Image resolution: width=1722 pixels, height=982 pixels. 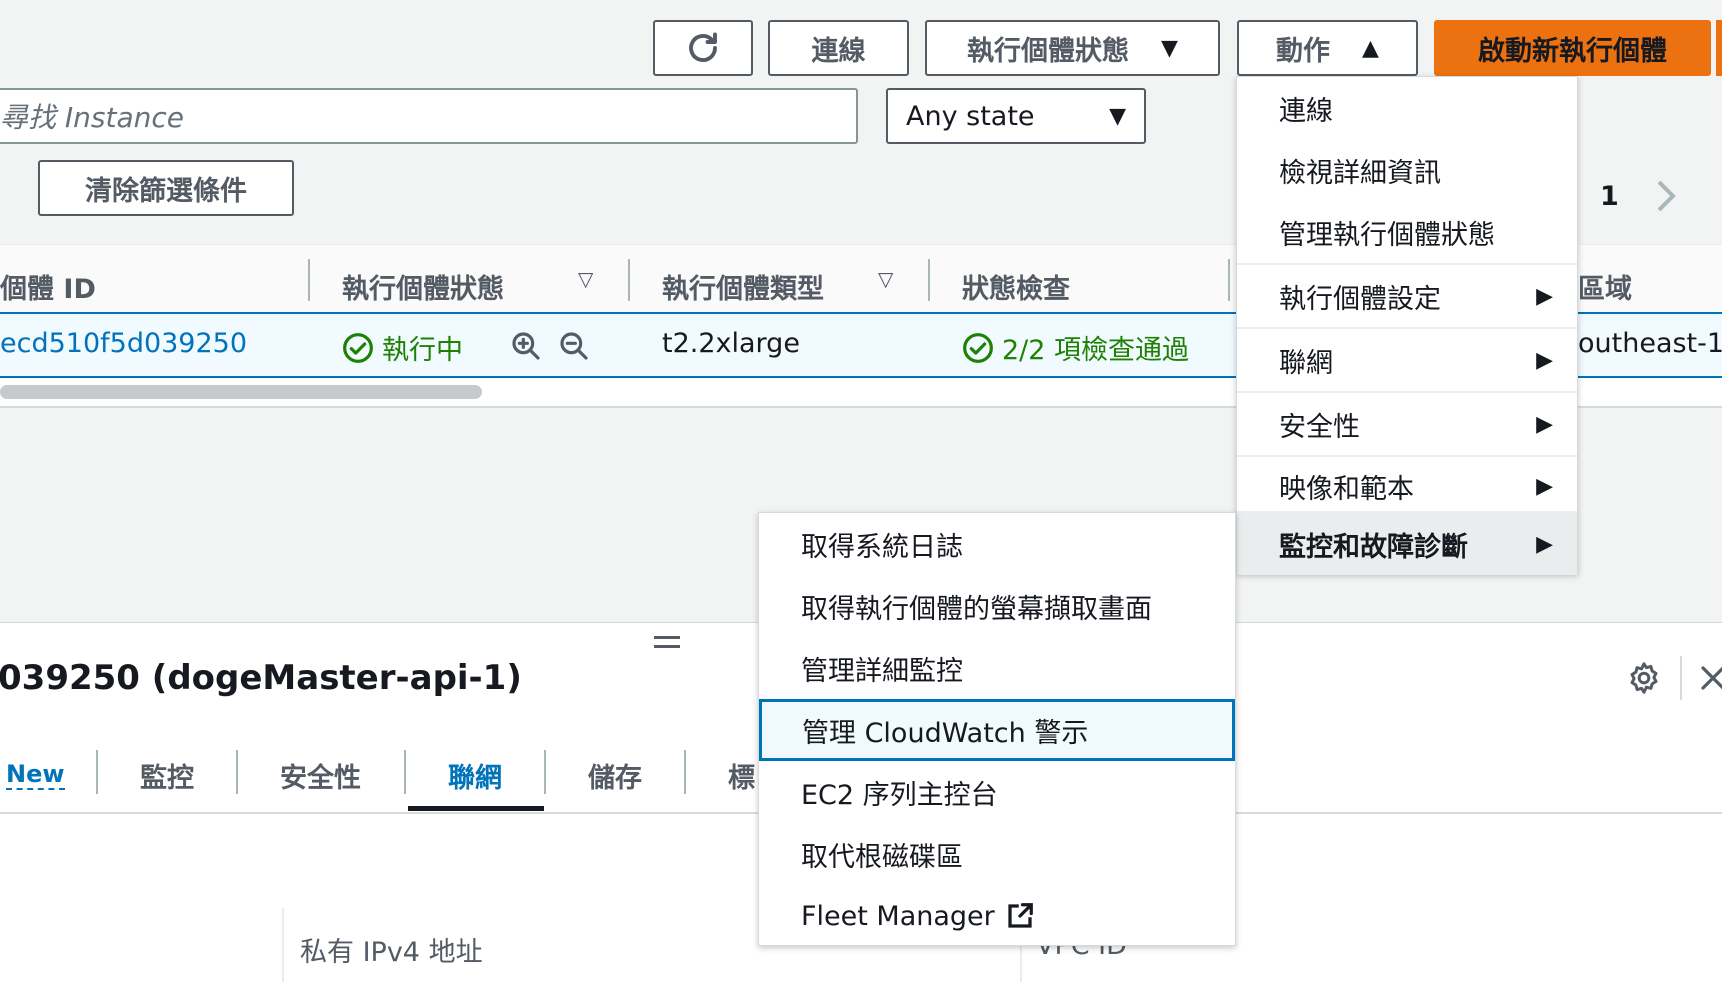 I want to click on launch-instance-button: 啟動新執行個體, so click(x=1572, y=48).